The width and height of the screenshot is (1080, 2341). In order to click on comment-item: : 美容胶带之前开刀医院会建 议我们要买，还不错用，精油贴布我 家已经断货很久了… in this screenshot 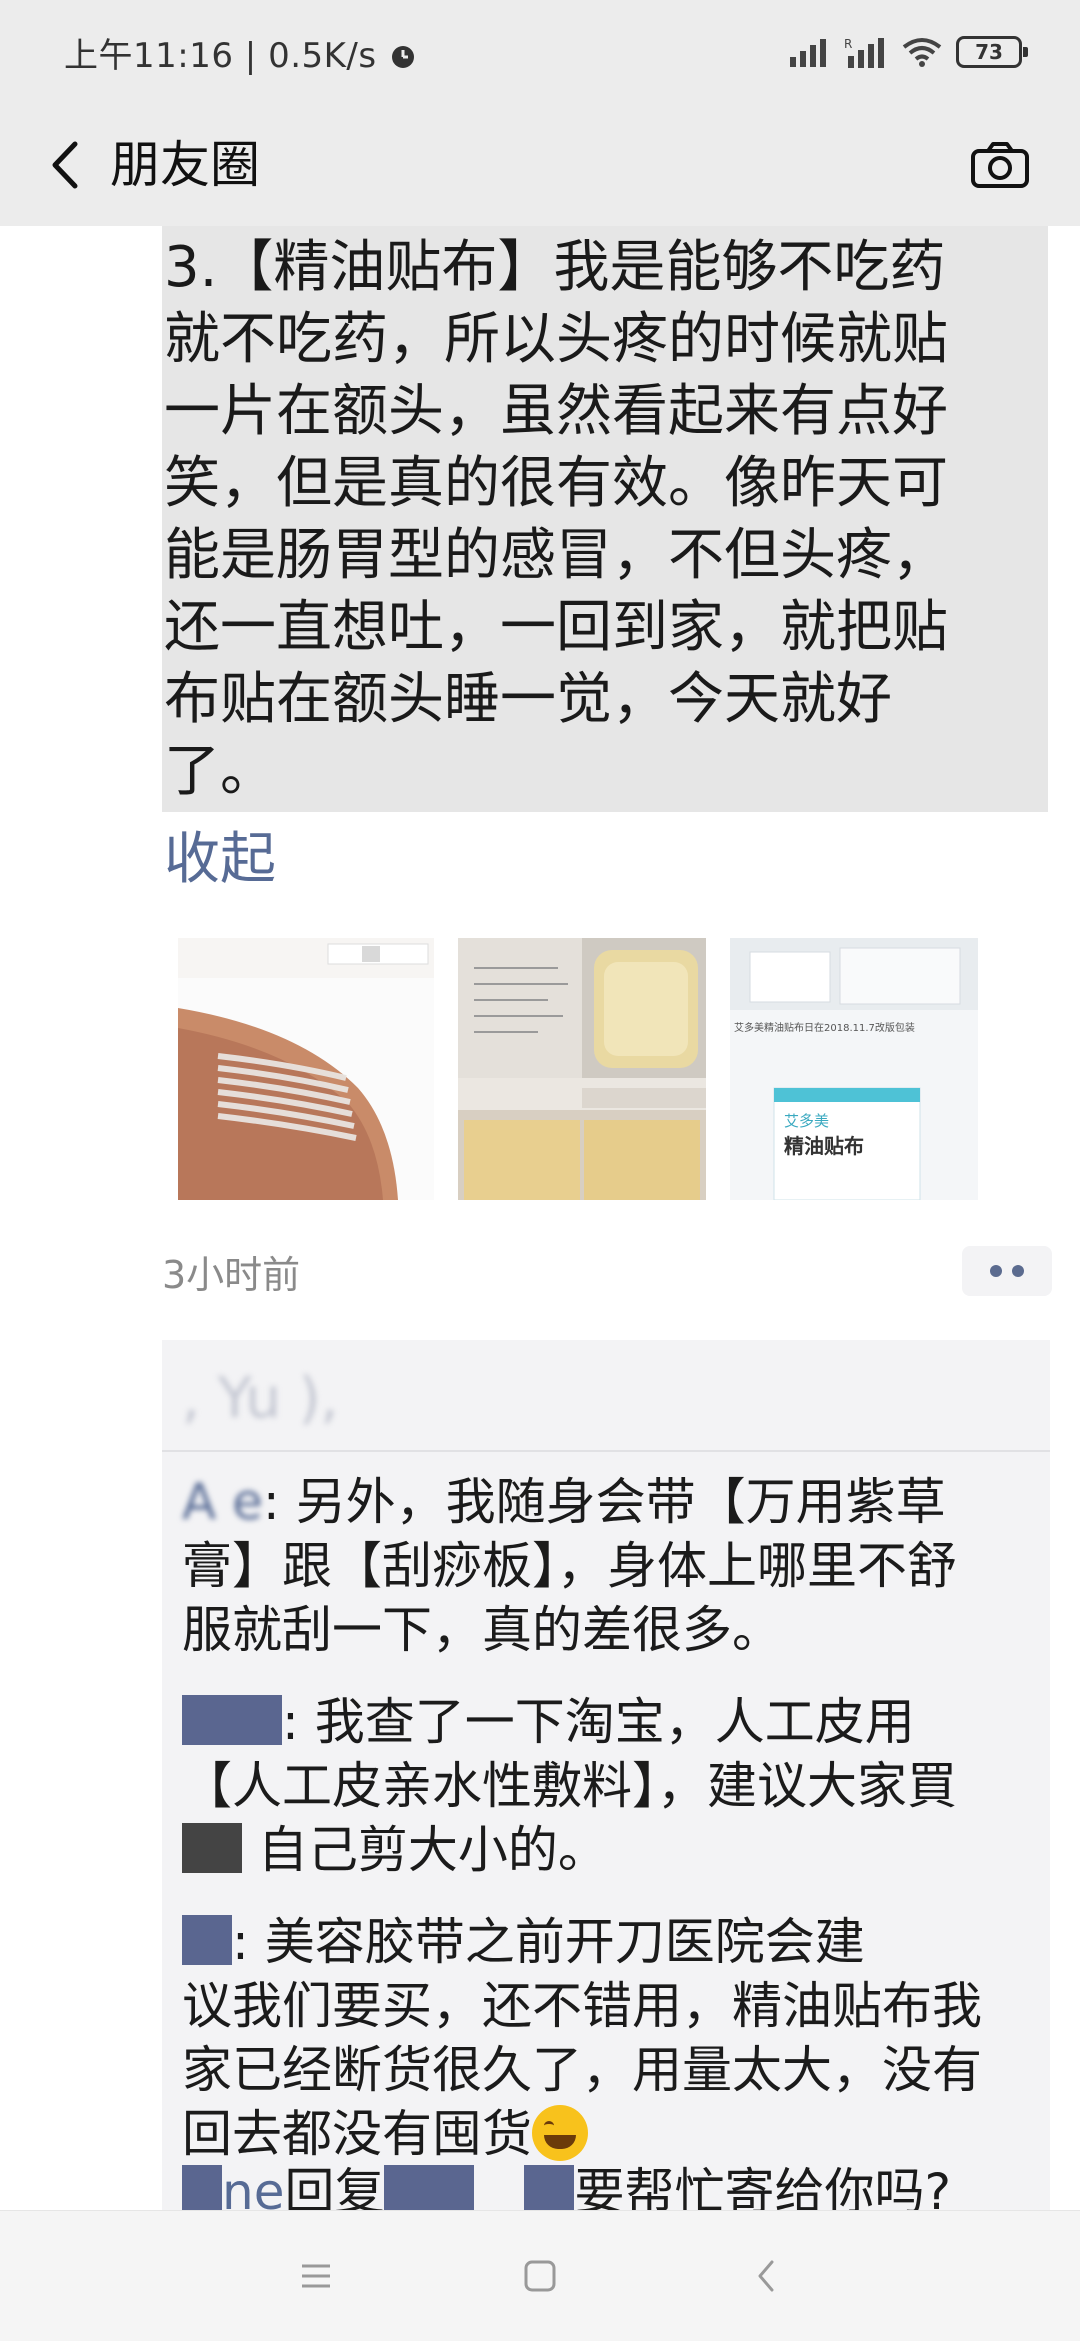, I will do `click(612, 2038)`.